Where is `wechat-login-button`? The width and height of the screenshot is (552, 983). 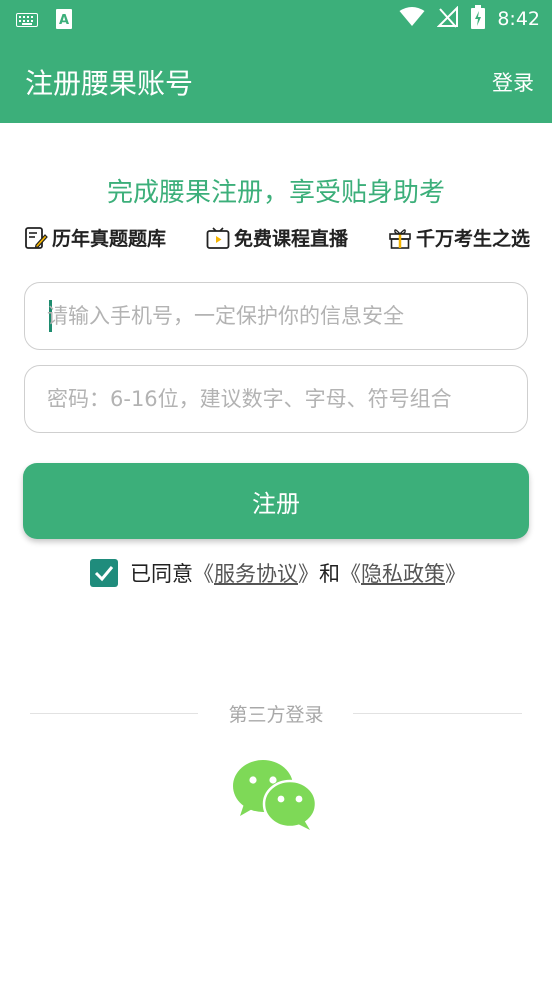
wechat-login-button is located at coordinates (276, 795).